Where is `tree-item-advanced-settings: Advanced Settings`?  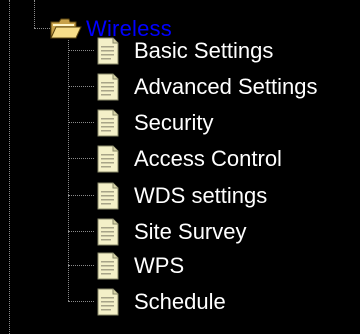
tree-item-advanced-settings: Advanced Settings is located at coordinates (206, 87).